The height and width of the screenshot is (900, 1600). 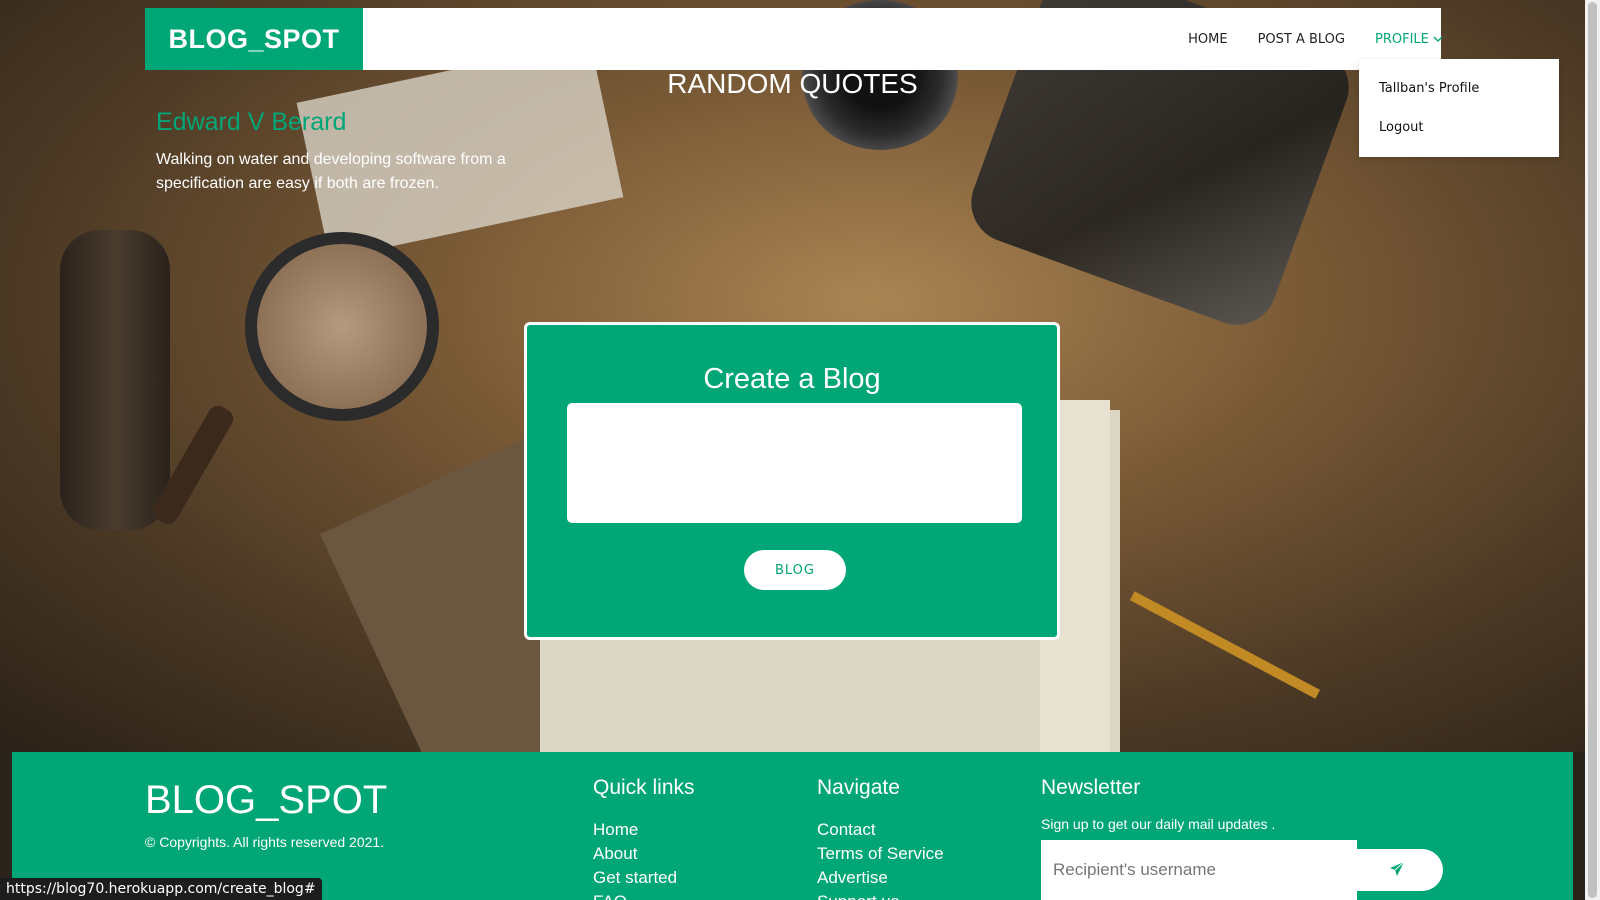 I want to click on footer-link-about: About, so click(x=644, y=854).